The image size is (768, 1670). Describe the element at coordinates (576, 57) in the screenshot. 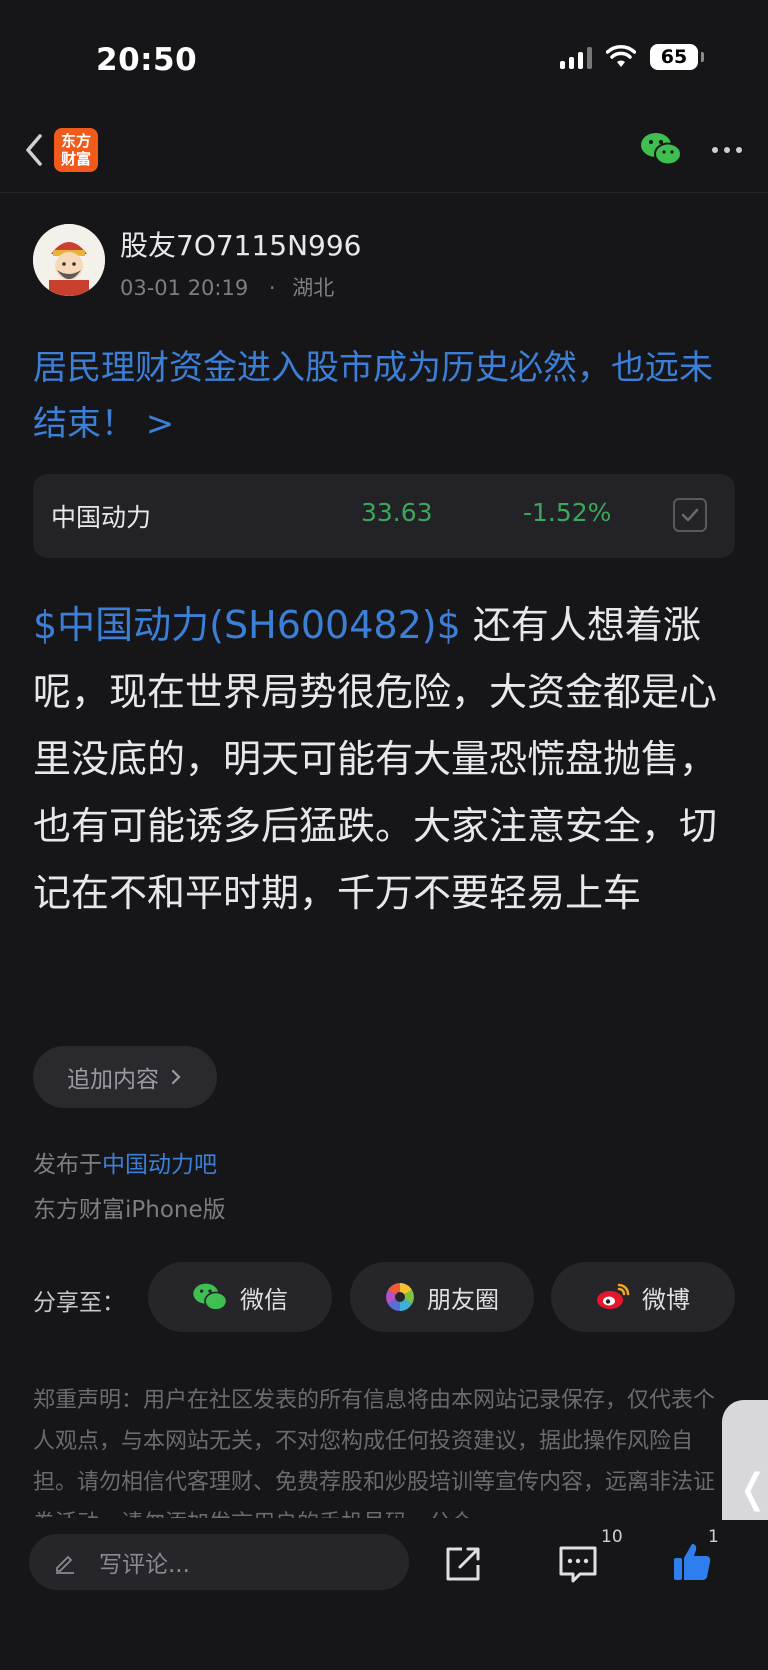

I see `cellular-signal-icon` at that location.